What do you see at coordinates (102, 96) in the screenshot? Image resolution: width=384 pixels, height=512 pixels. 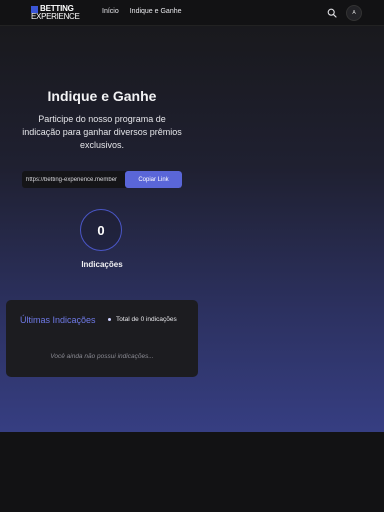 I see `page-title: Indique e Ganhe` at bounding box center [102, 96].